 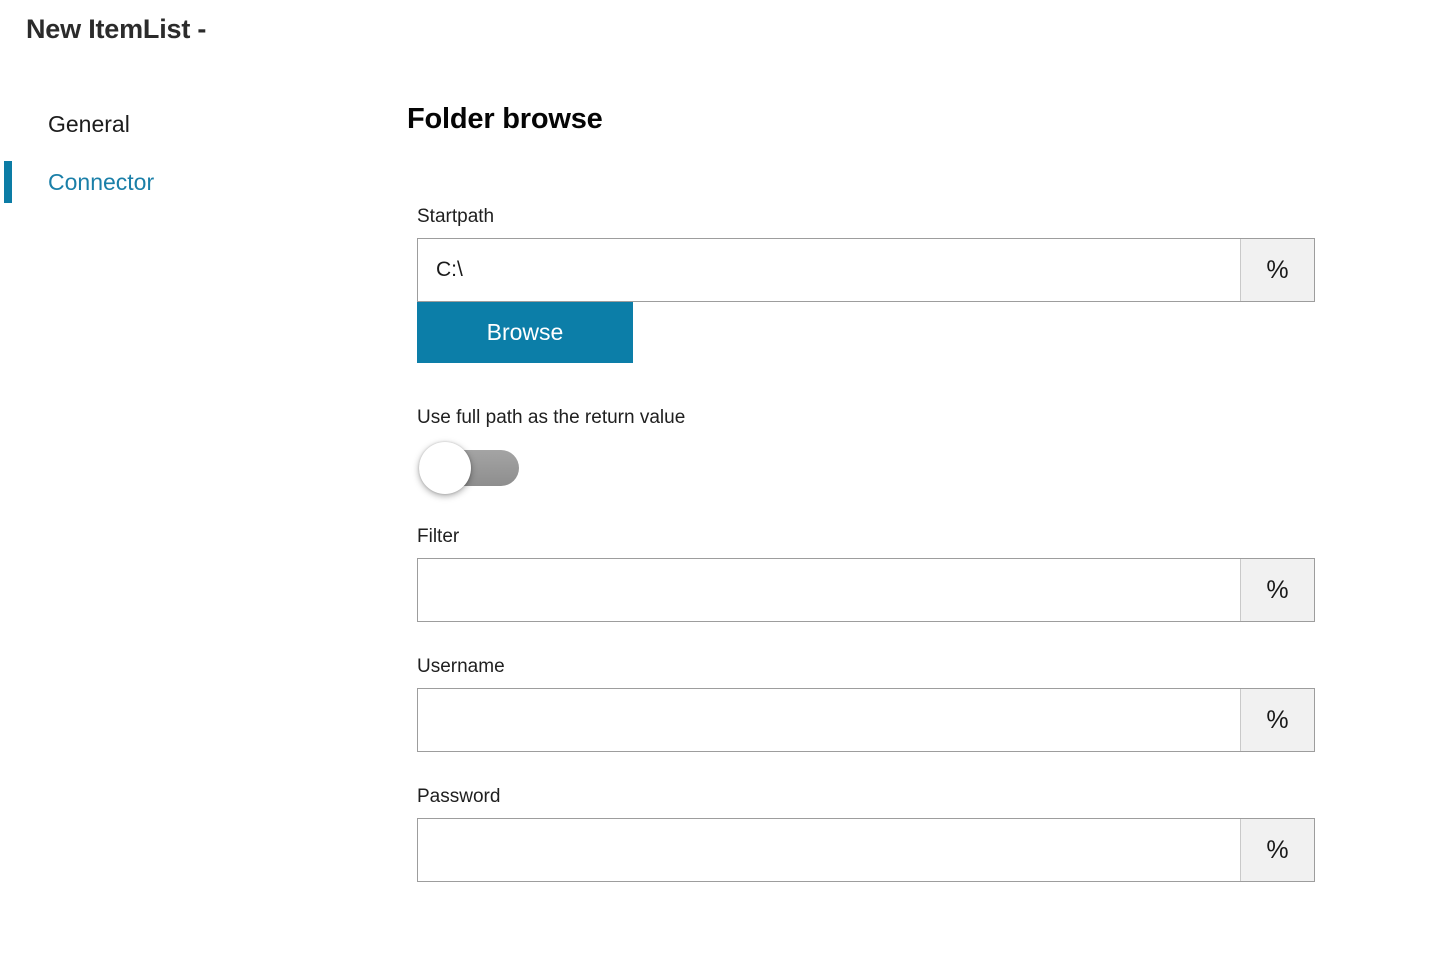 What do you see at coordinates (8, 182) in the screenshot?
I see `selected-accent-bar` at bounding box center [8, 182].